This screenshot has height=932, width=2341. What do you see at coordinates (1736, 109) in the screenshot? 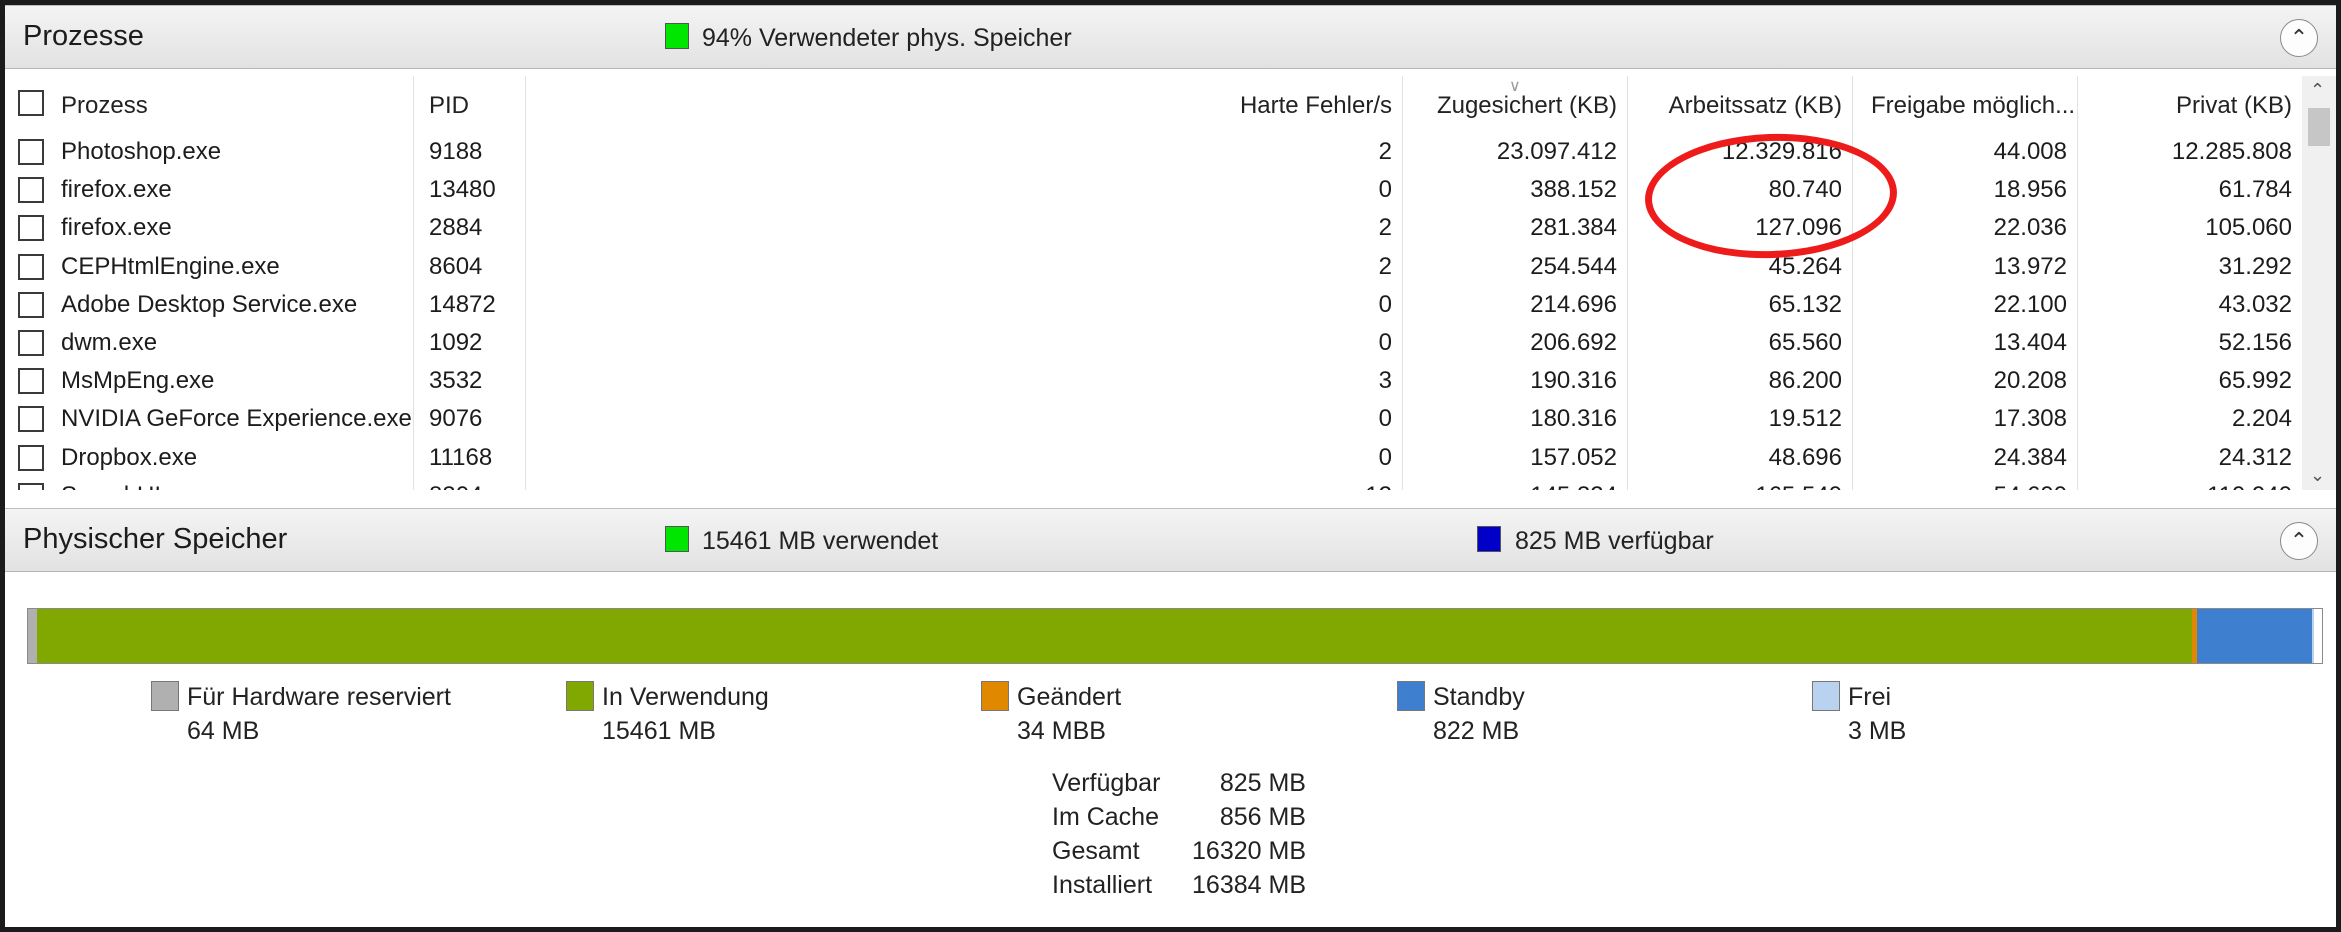
I see `column-header-working-set: Arbeitssatz (KB)` at bounding box center [1736, 109].